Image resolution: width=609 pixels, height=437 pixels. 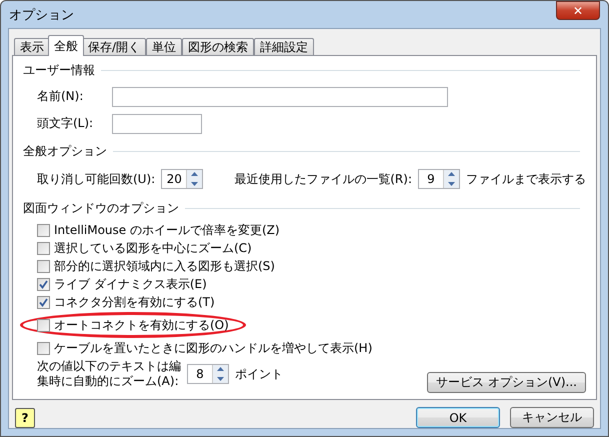 I want to click on tab: 保存/開く, so click(x=114, y=47).